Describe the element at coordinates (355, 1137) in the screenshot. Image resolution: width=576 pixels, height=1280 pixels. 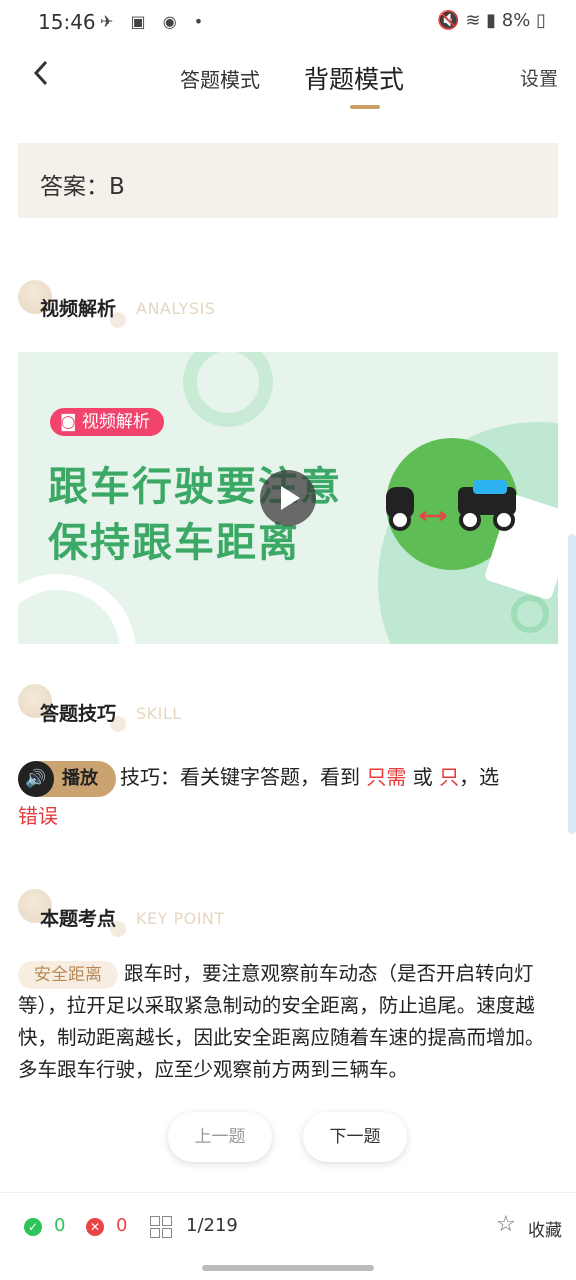
I see `next-question-button: 下一题` at that location.